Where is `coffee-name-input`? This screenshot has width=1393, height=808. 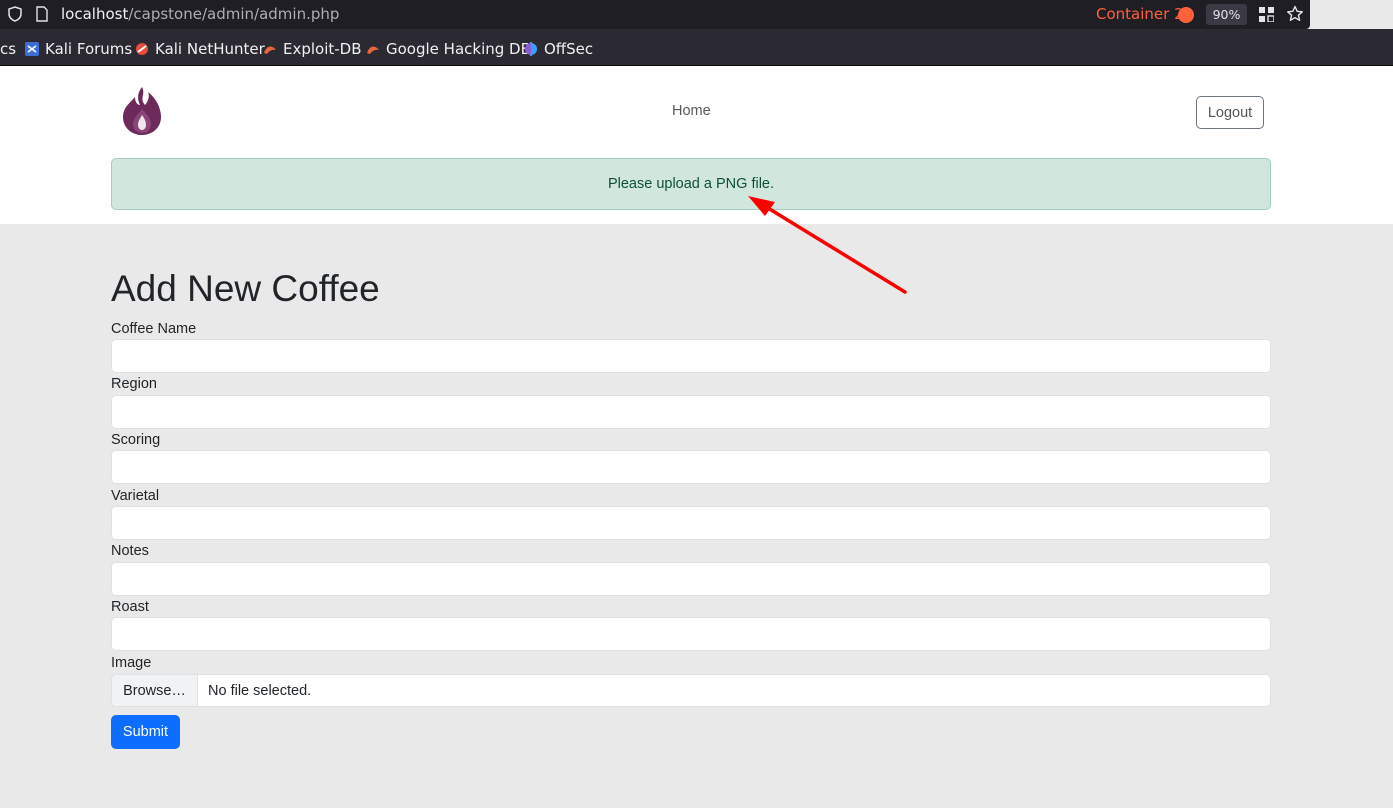 coffee-name-input is located at coordinates (691, 356).